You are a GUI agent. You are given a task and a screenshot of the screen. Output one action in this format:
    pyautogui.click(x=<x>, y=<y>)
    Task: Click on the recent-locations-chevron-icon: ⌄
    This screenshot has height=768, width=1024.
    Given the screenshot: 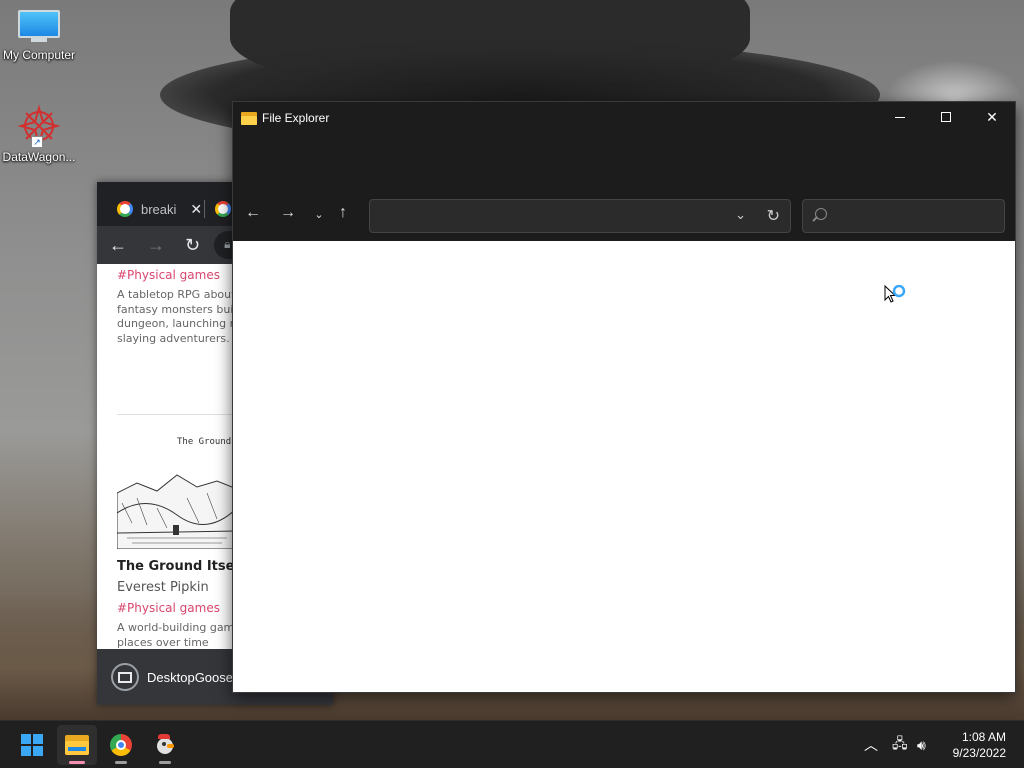 What is the action you would take?
    pyautogui.click(x=319, y=214)
    